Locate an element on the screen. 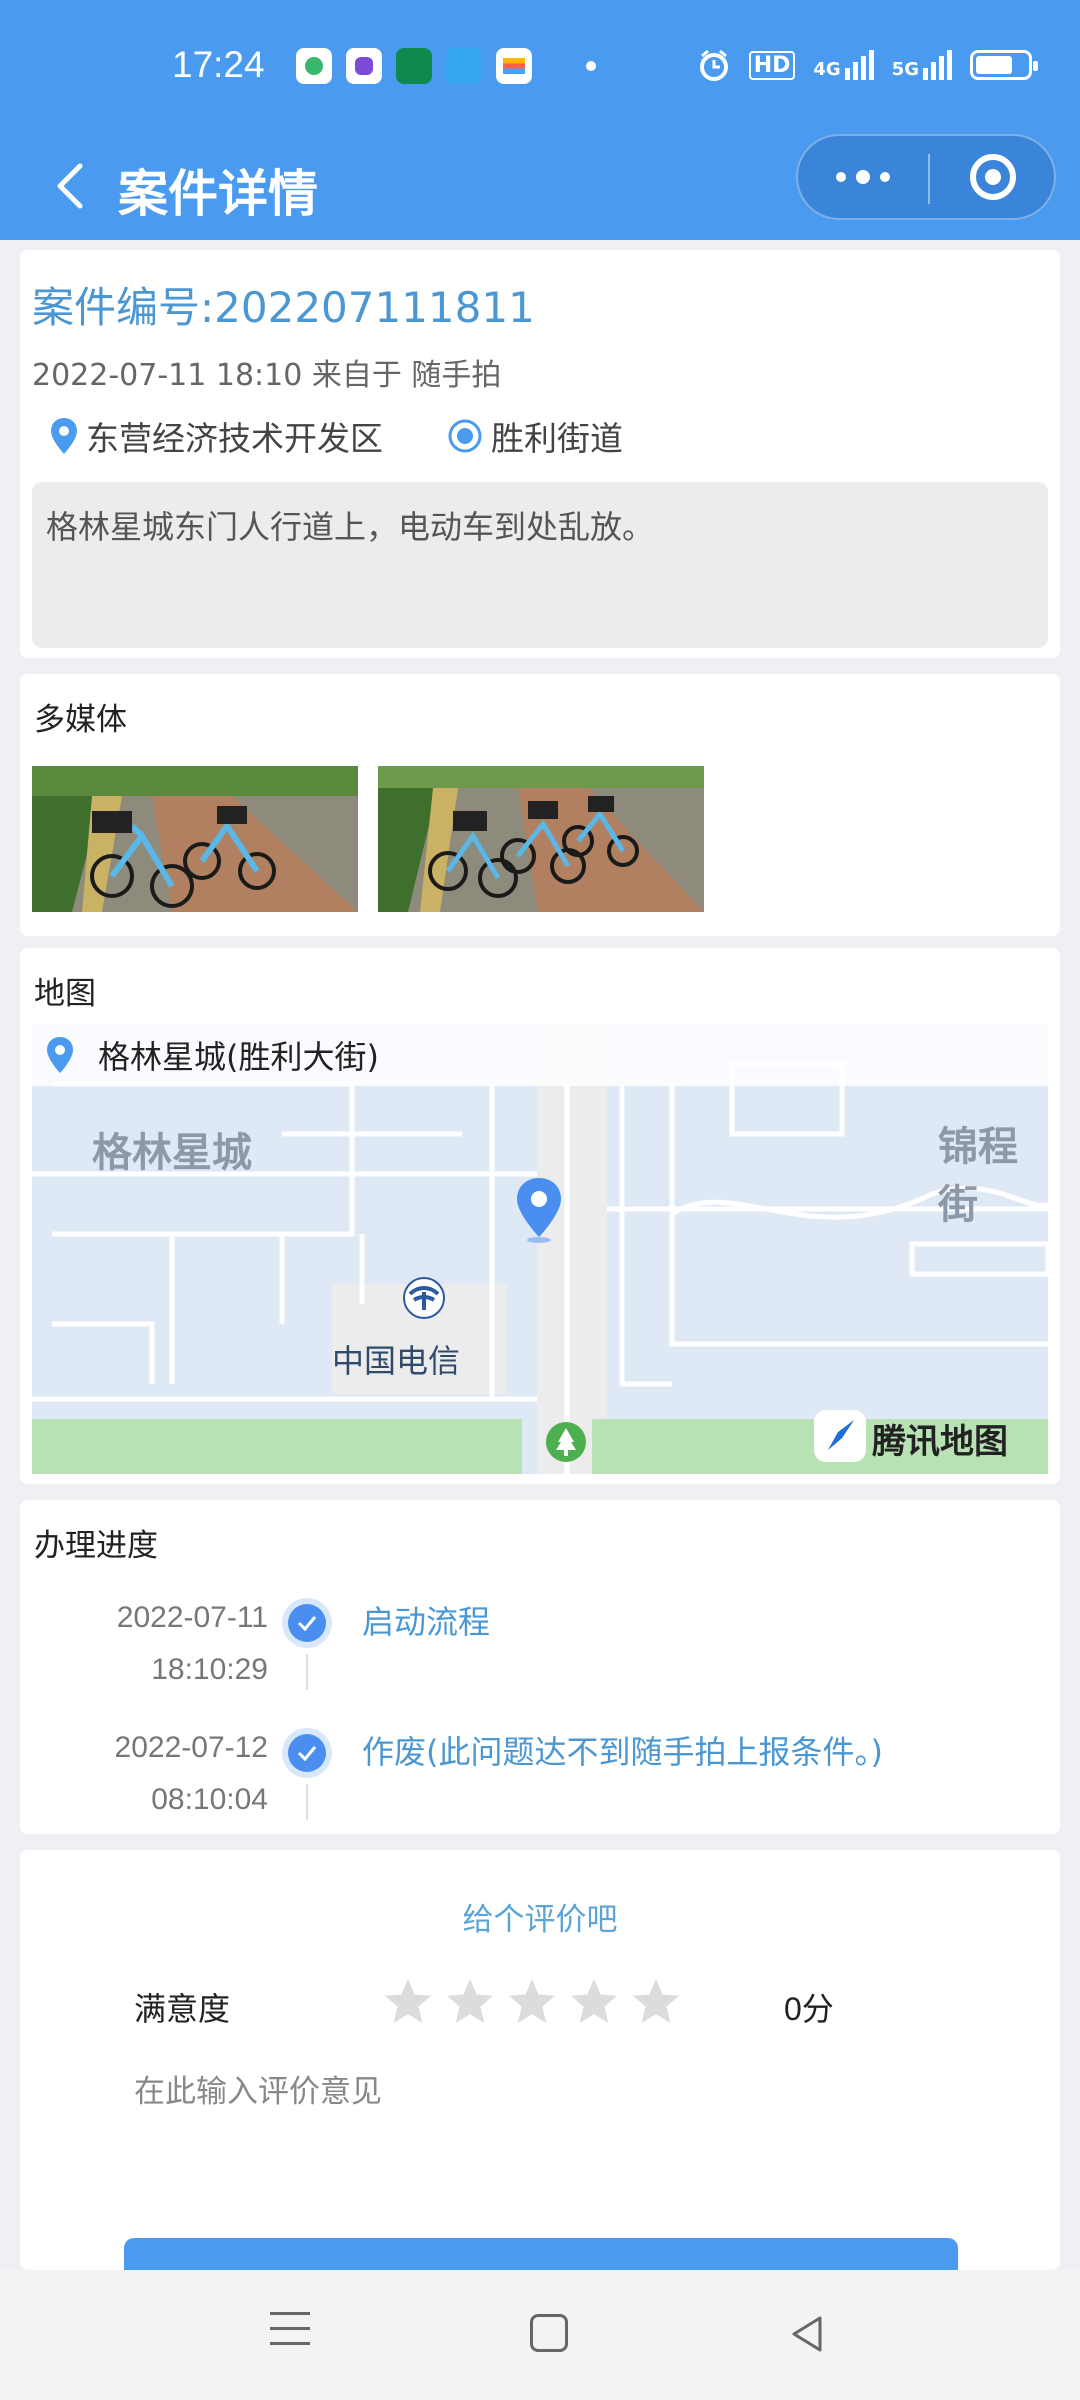 This screenshot has width=1080, height=2400. signal-5g: 5G is located at coordinates (922, 65).